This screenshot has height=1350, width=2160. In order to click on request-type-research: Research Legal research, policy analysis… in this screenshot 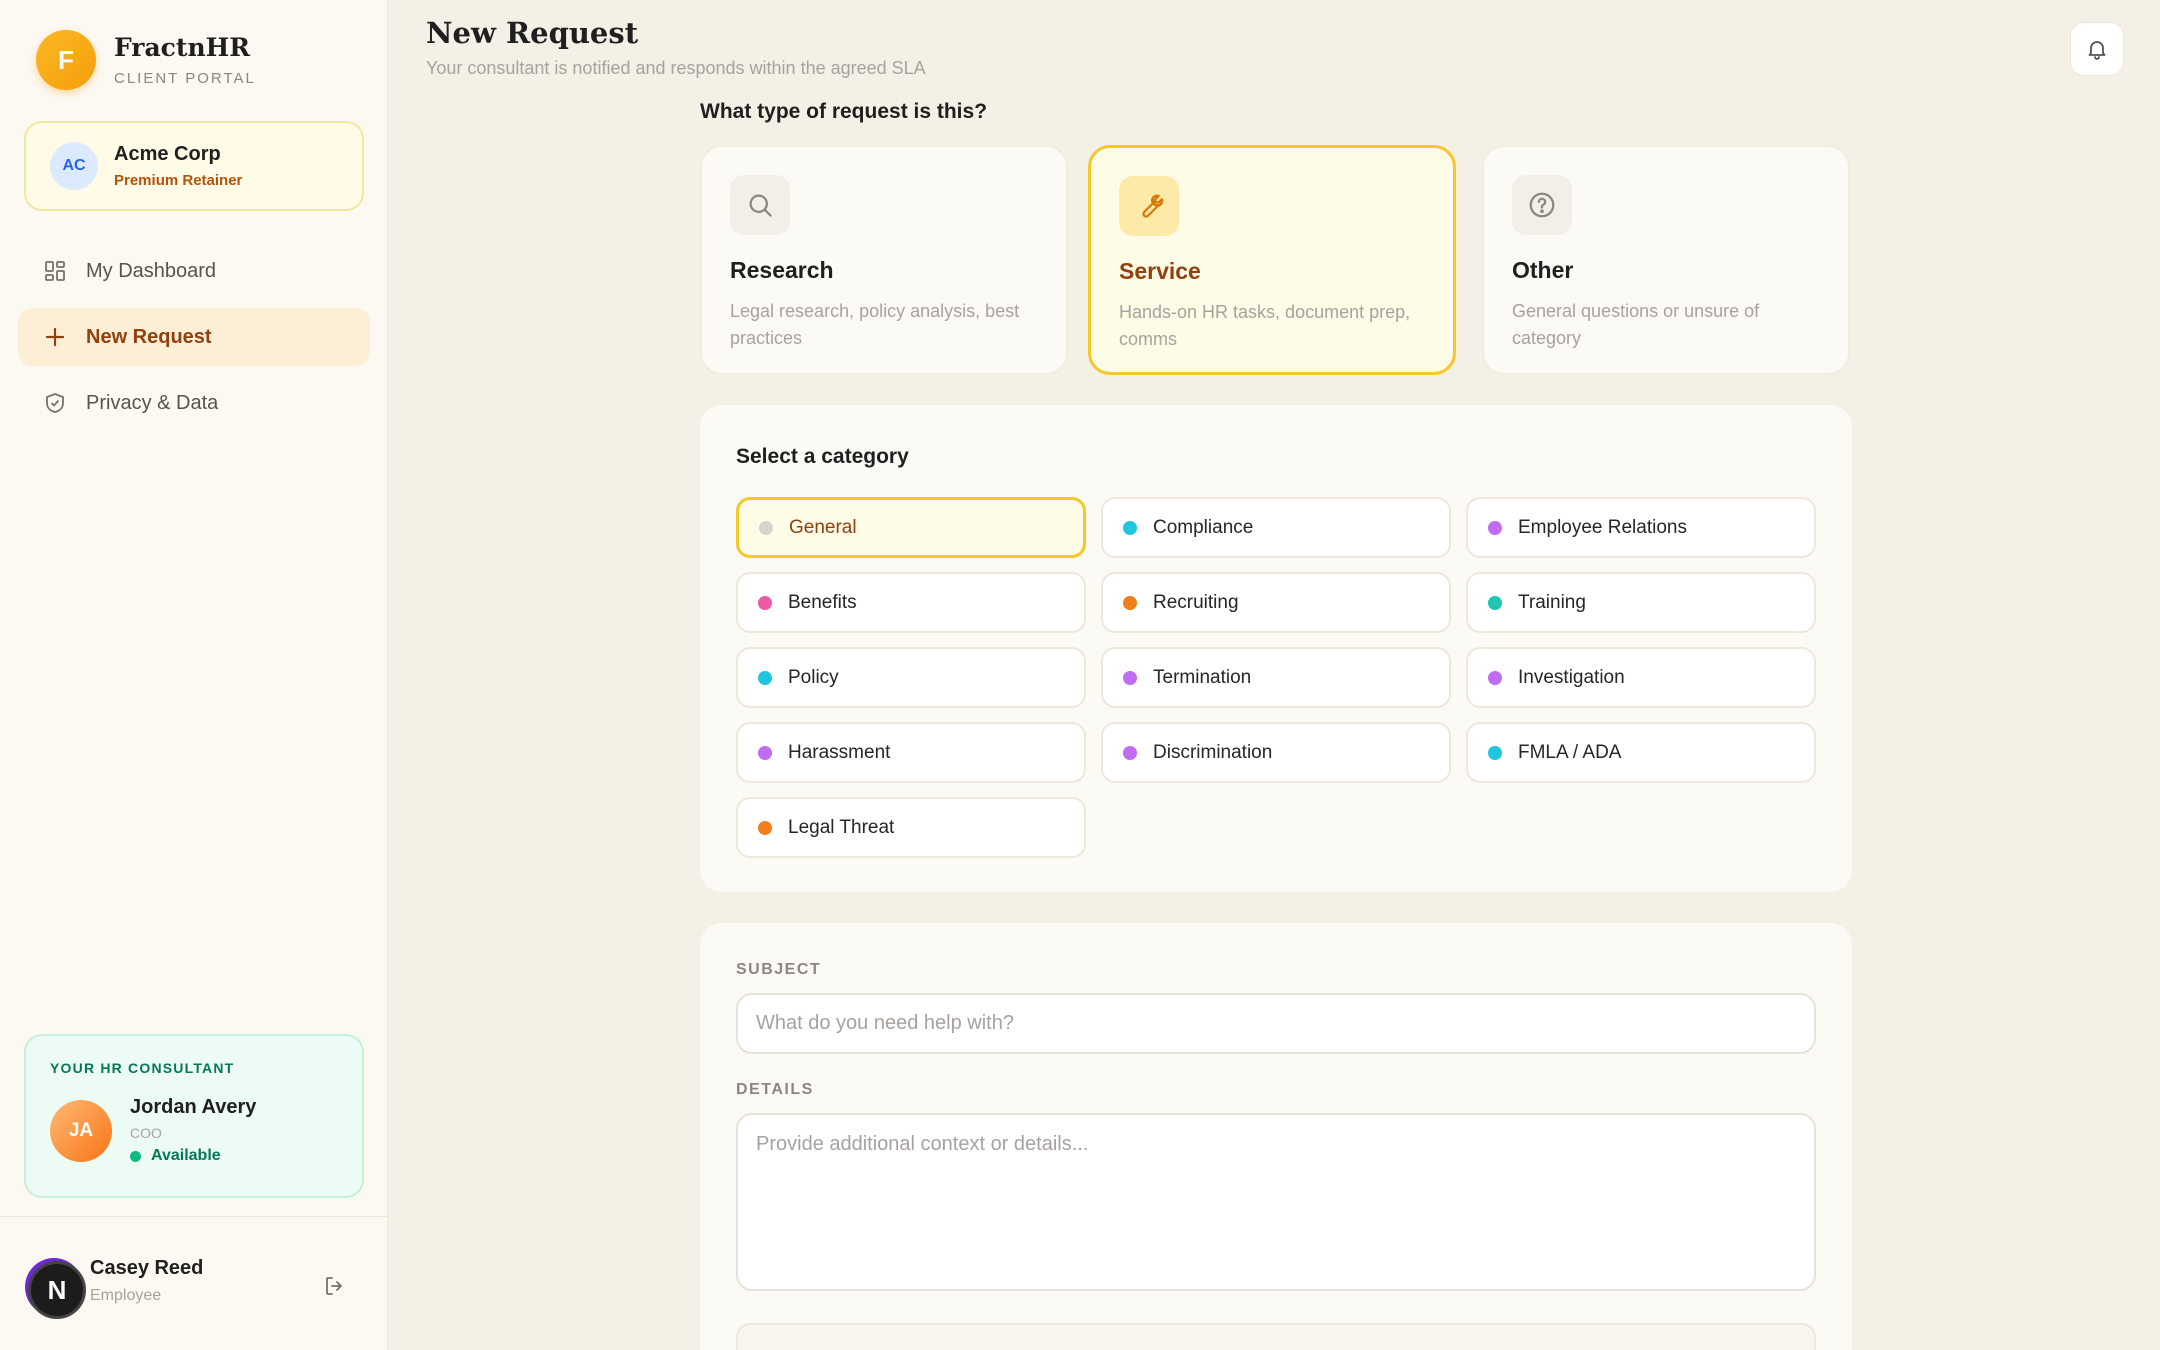, I will do `click(884, 260)`.